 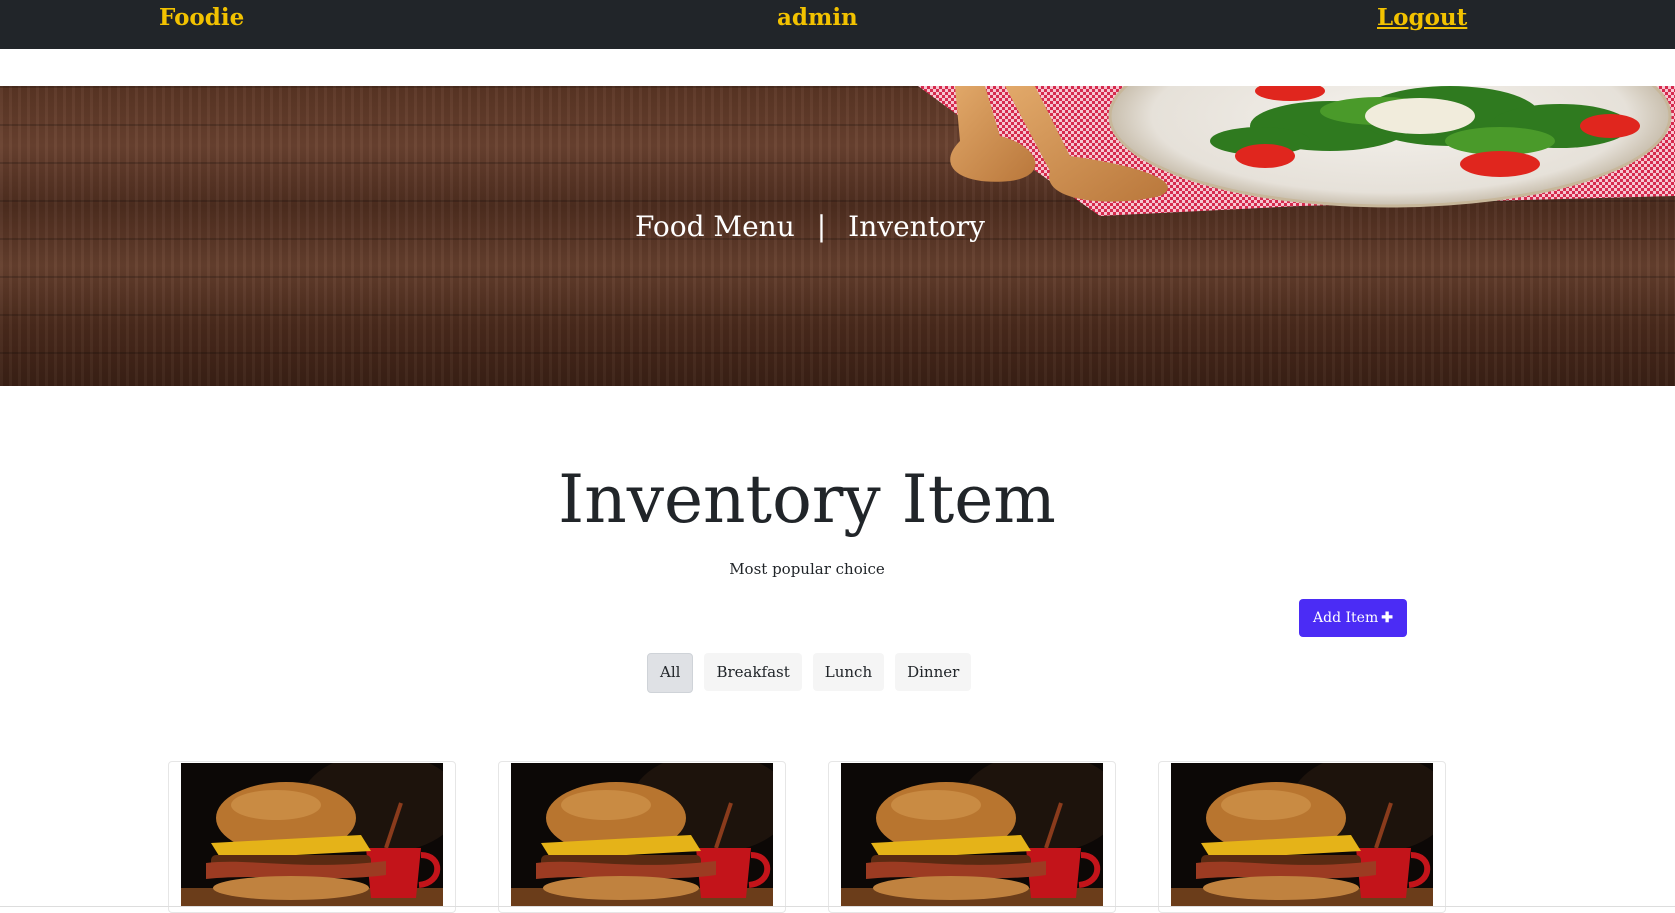 What do you see at coordinates (933, 672) in the screenshot?
I see `filter-dinner: Dinner` at bounding box center [933, 672].